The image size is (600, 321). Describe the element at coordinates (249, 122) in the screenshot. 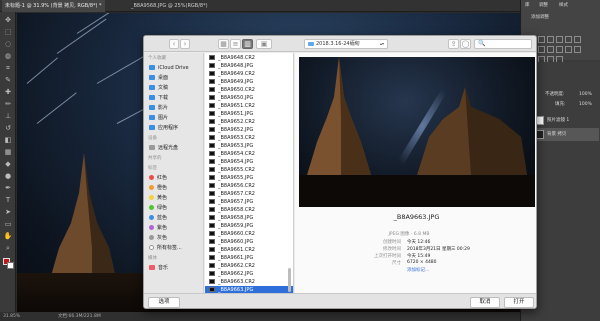

I see `file-row: _B8A9652.CR2` at that location.